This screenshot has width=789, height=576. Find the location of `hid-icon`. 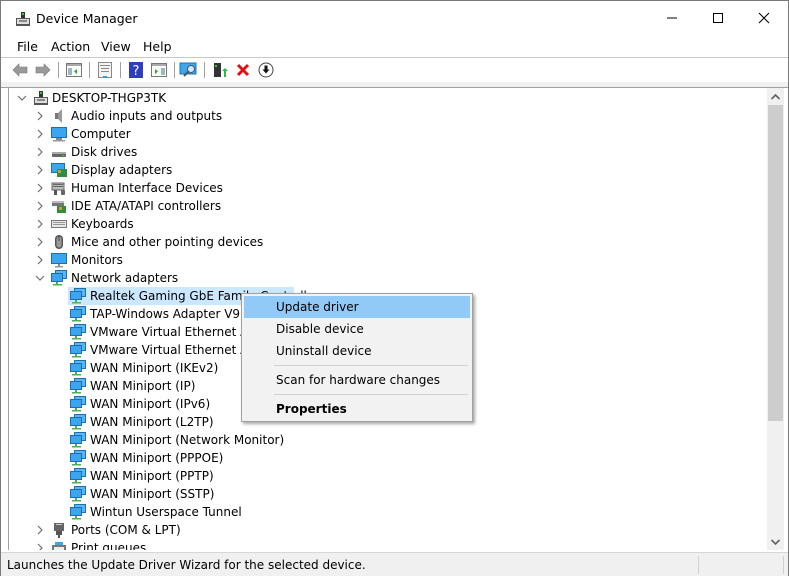

hid-icon is located at coordinates (59, 188).